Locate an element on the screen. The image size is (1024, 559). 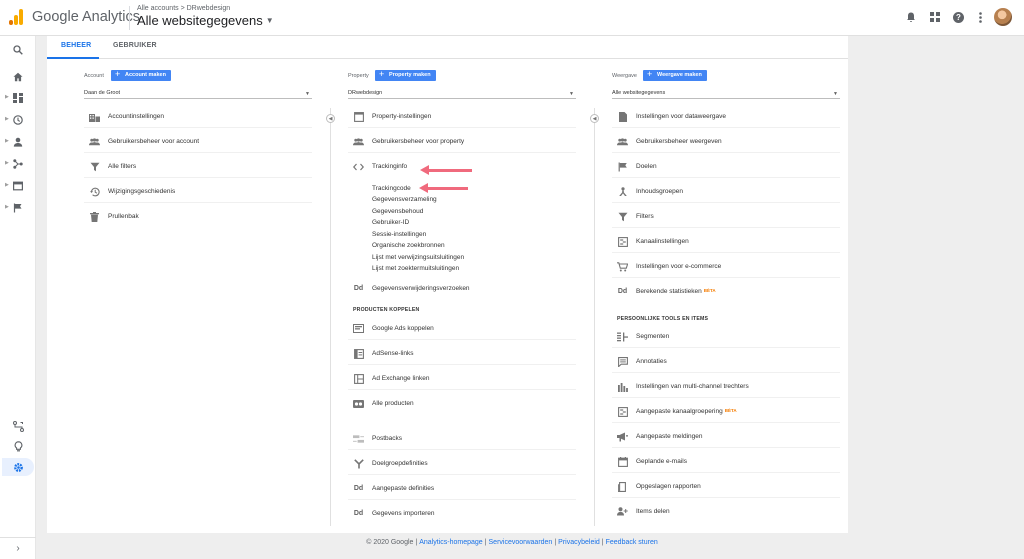
menu-item-segmenten: Segmenten is located at coordinates (726, 337).